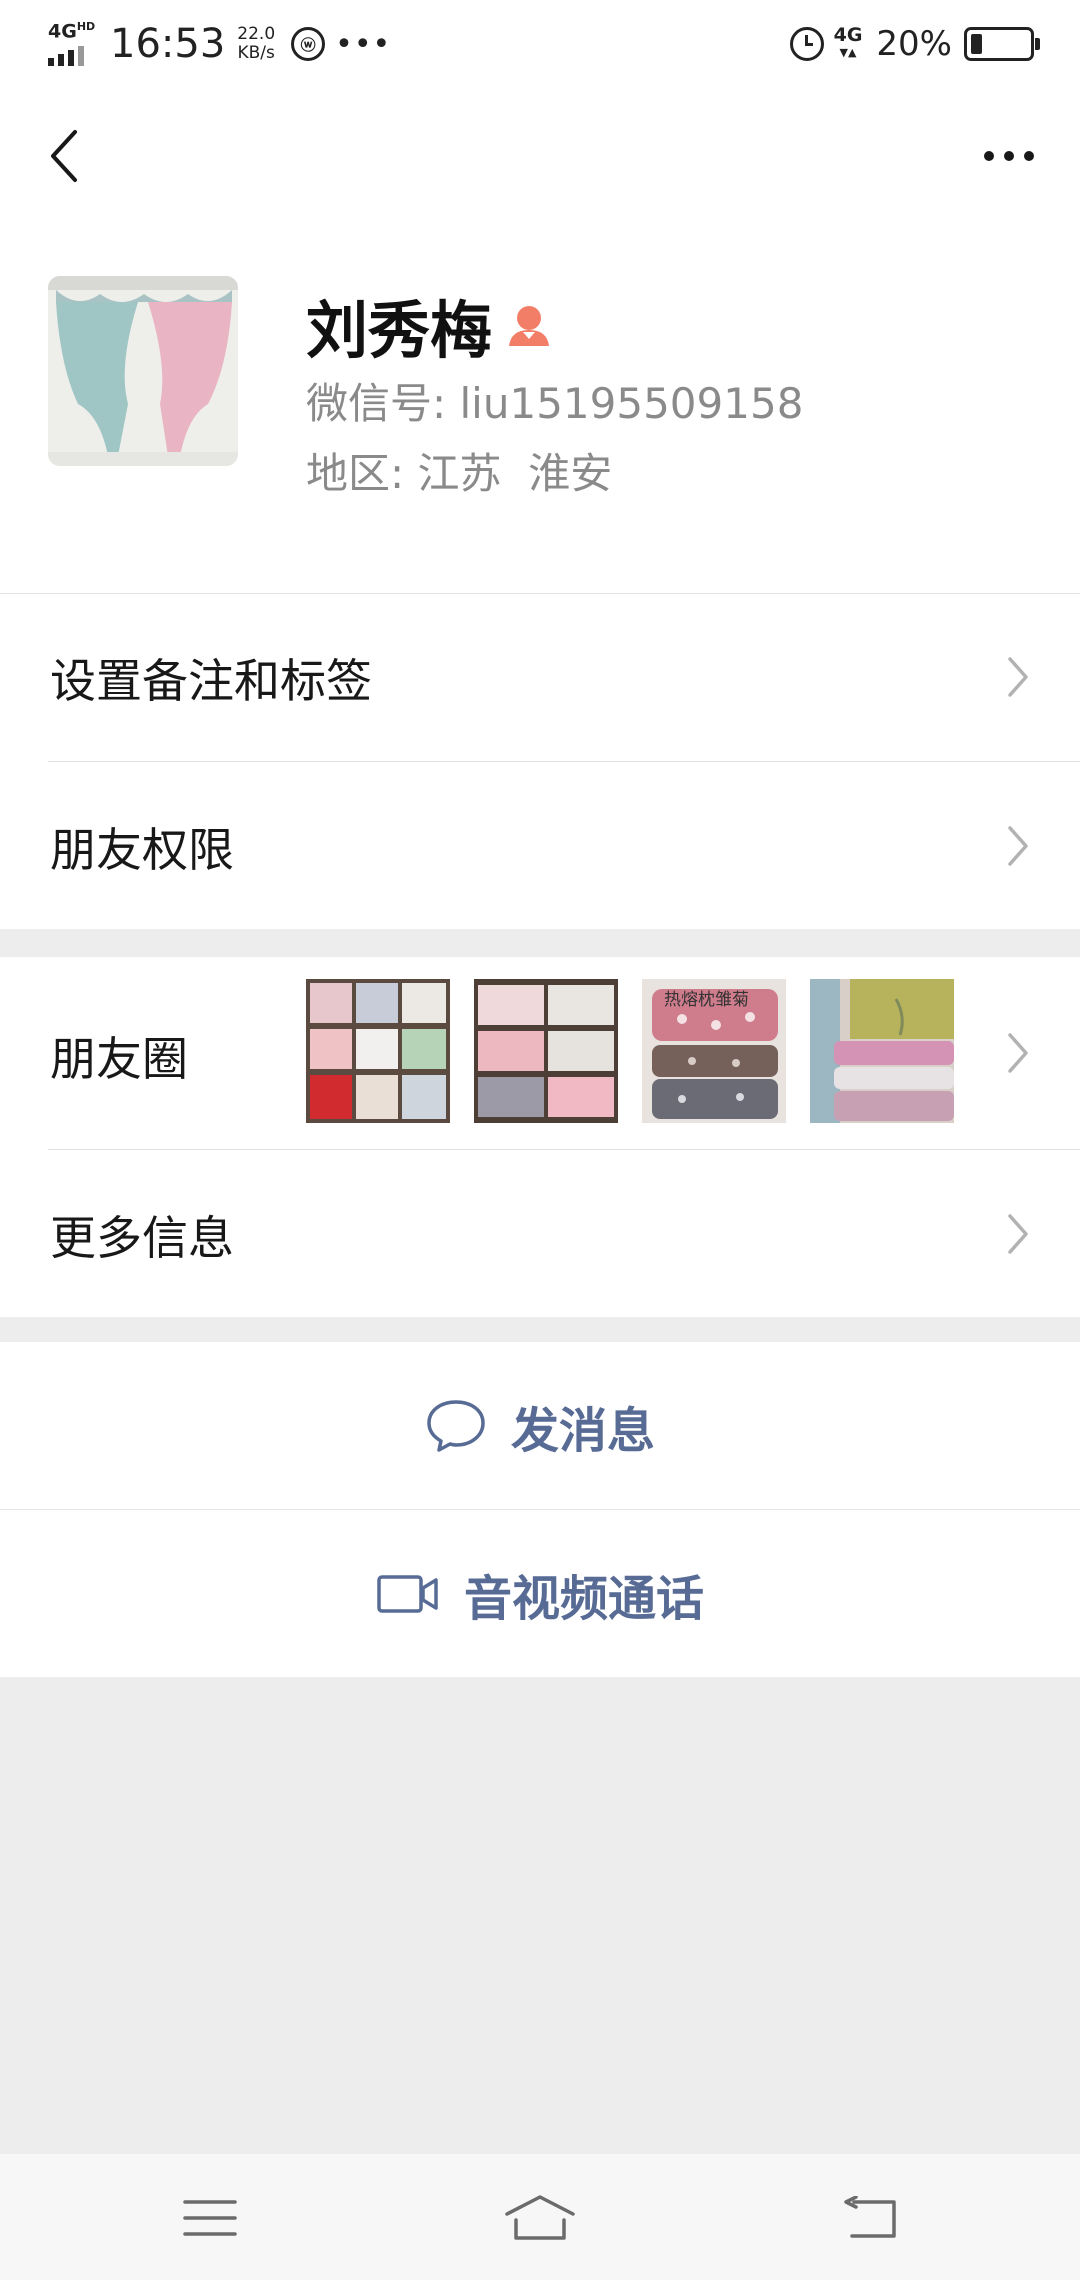 The width and height of the screenshot is (1080, 2280). Describe the element at coordinates (459, 473) in the screenshot. I see `region: 地区: 江苏 淮安` at that location.